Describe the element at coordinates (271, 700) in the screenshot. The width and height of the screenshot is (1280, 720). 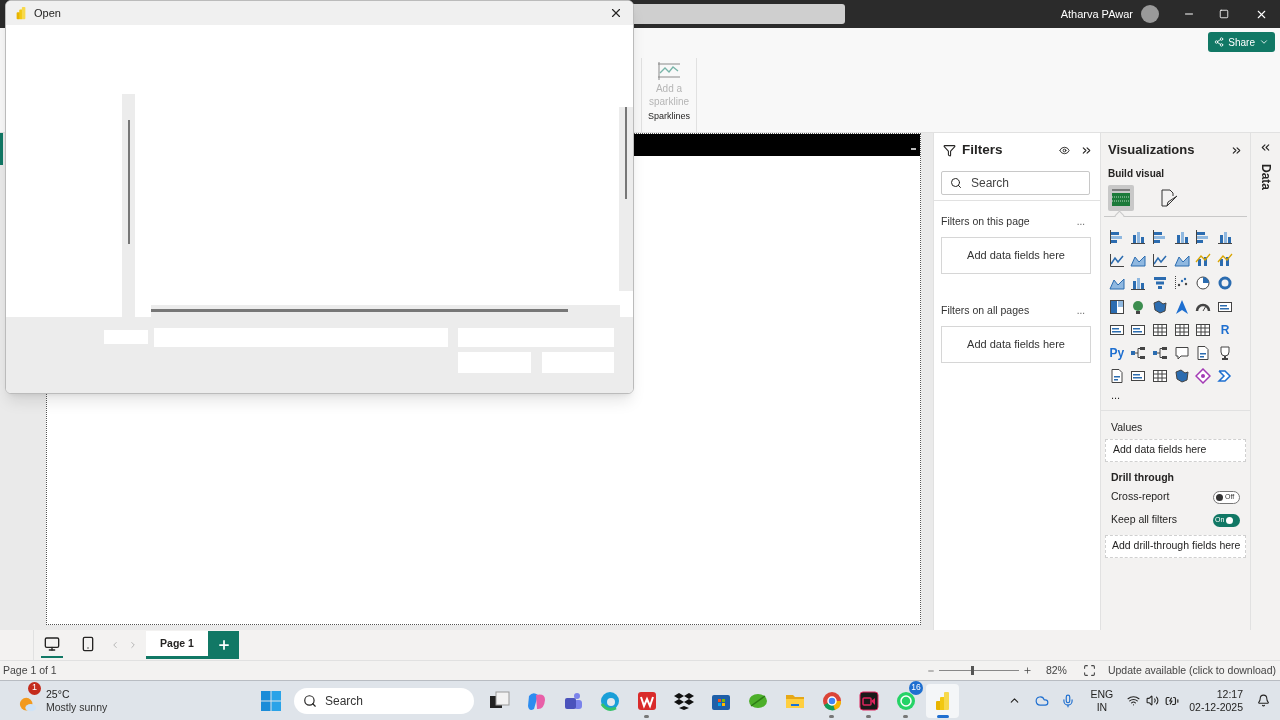
I see `windows-icon` at that location.